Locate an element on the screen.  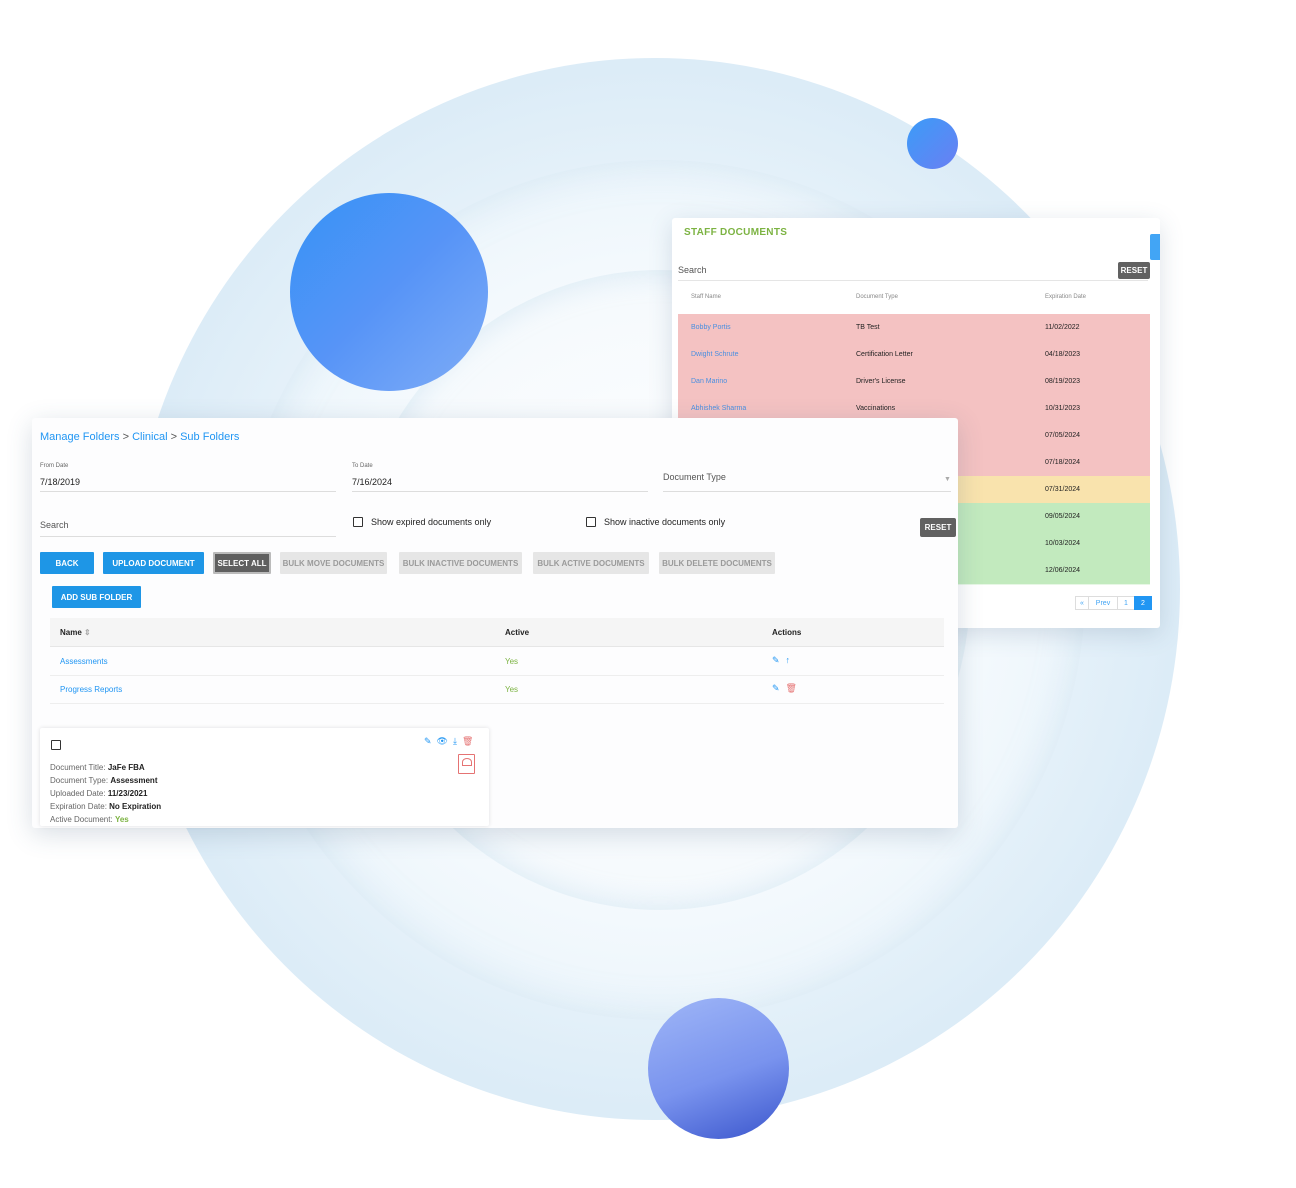
column-header-name: Name ⇕ is located at coordinates (75, 632).